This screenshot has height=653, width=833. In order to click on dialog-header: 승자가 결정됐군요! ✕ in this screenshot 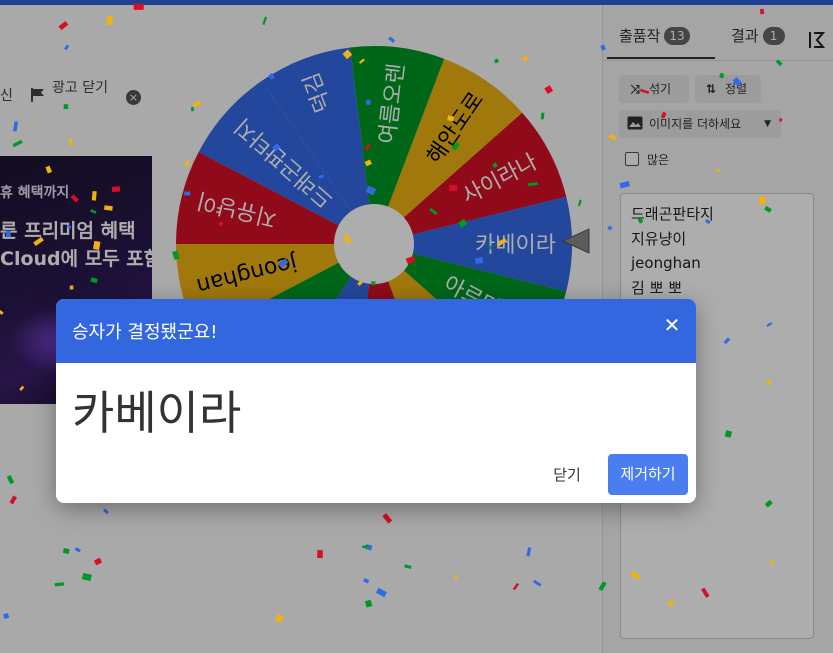, I will do `click(376, 331)`.